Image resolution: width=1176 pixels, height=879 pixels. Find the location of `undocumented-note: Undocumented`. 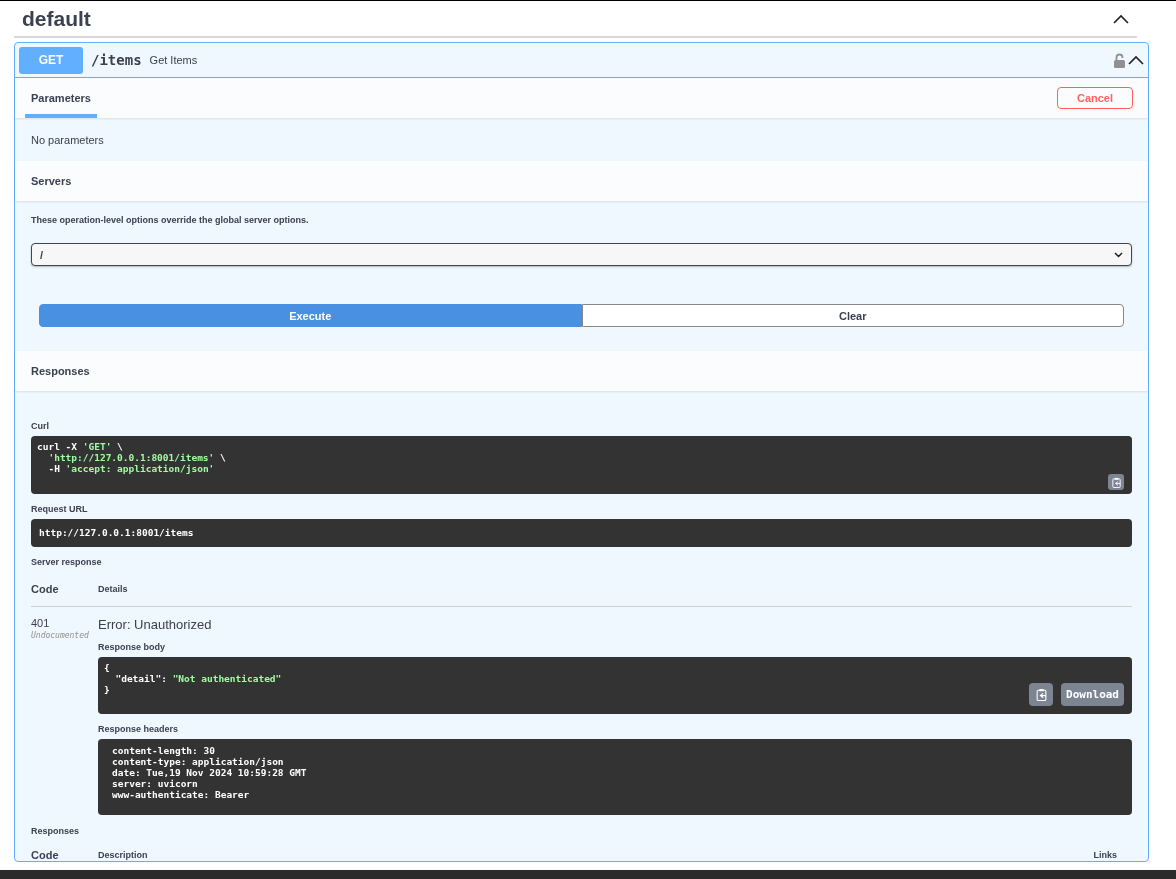

undocumented-note: Undocumented is located at coordinates (60, 635).